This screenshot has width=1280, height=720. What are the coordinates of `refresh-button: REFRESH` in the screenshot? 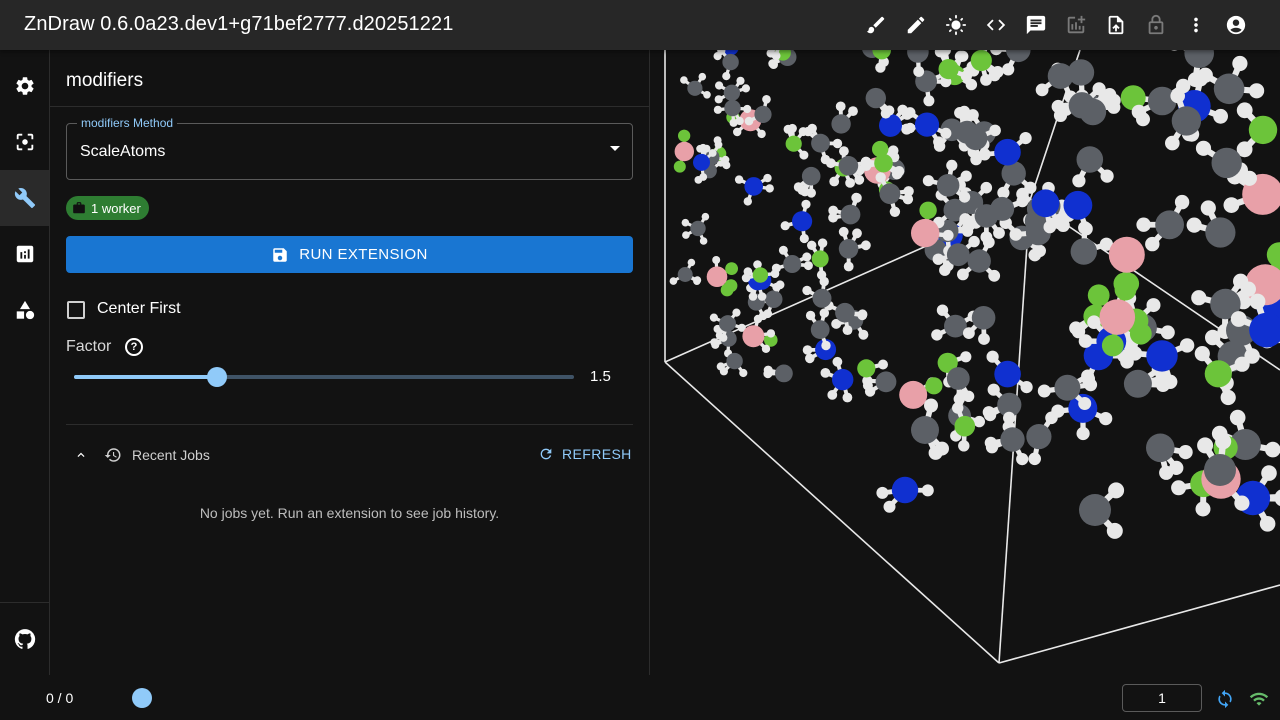 It's located at (585, 454).